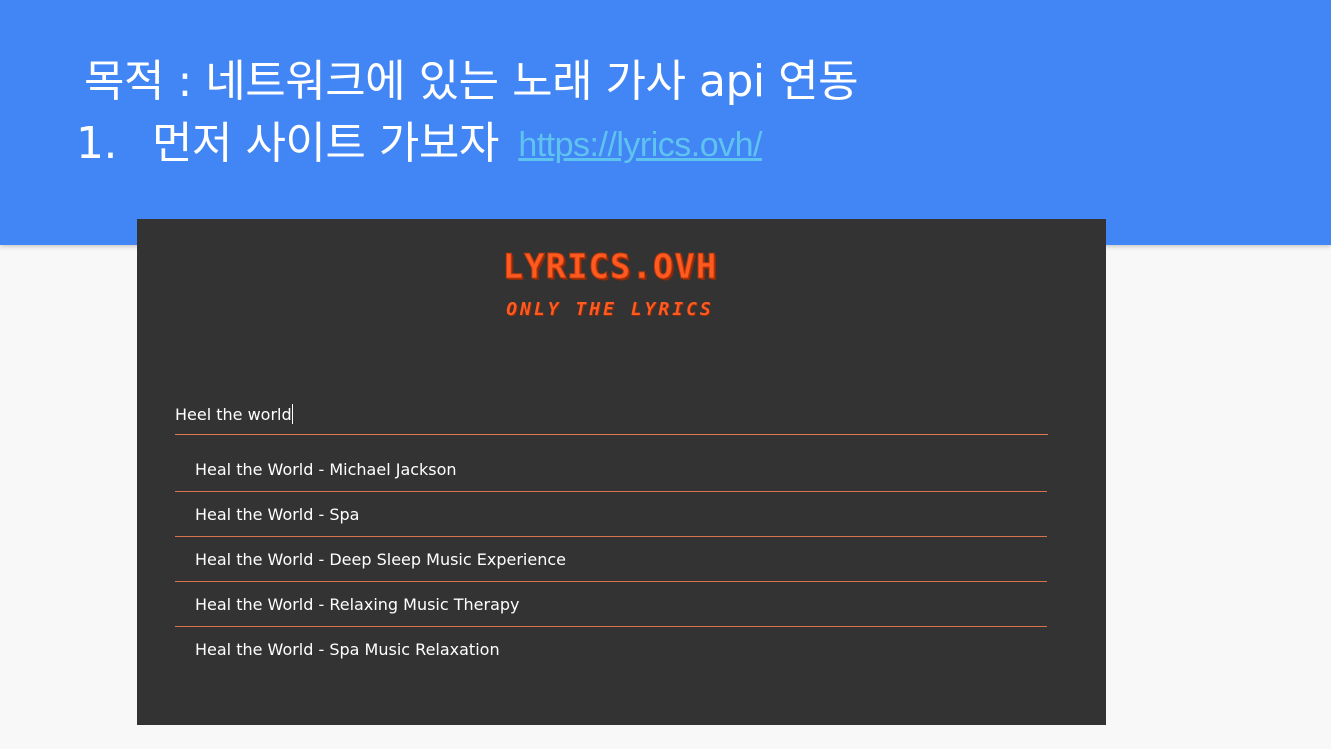 This screenshot has width=1331, height=749. What do you see at coordinates (611, 649) in the screenshot?
I see `search-result-item: Heal the World - Spa Music Relaxation` at bounding box center [611, 649].